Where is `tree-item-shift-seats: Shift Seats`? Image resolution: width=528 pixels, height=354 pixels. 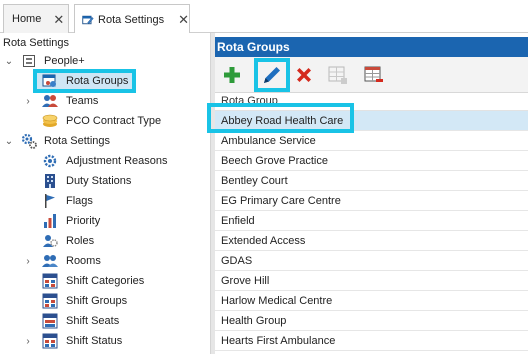 tree-item-shift-seats: Shift Seats is located at coordinates (105, 321).